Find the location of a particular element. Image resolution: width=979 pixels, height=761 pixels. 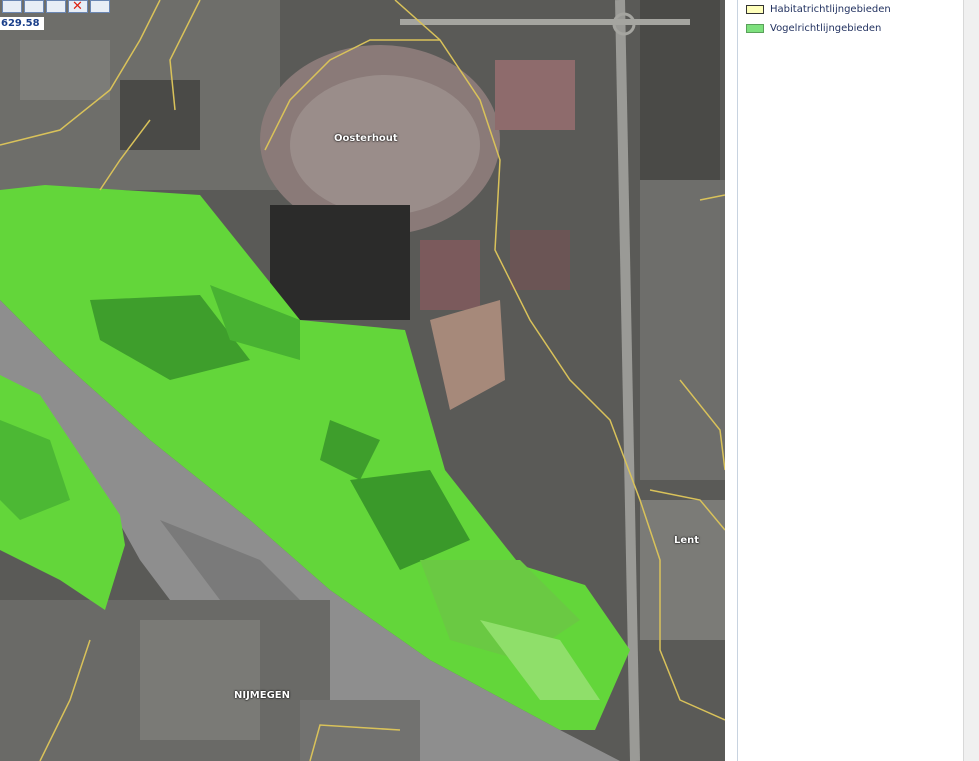

zoom-full-icon is located at coordinates (34, 6).